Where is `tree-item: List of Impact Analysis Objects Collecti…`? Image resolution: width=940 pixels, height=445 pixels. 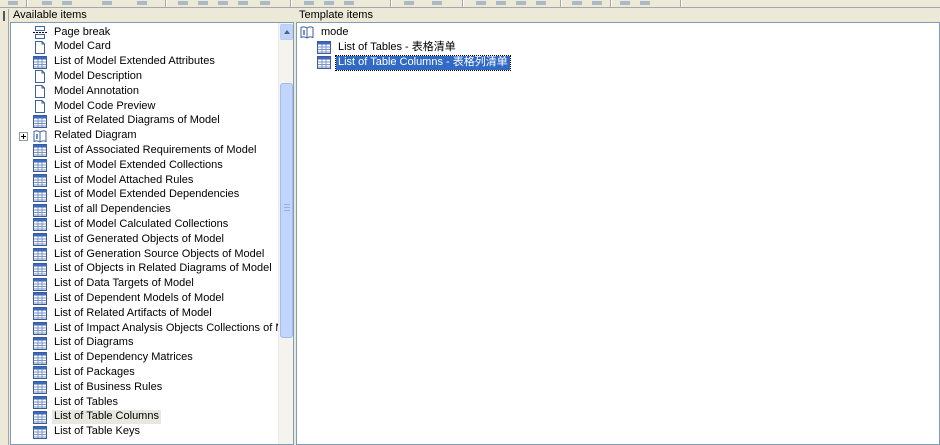
tree-item: List of Impact Analysis Objects Collecti… is located at coordinates (163, 328).